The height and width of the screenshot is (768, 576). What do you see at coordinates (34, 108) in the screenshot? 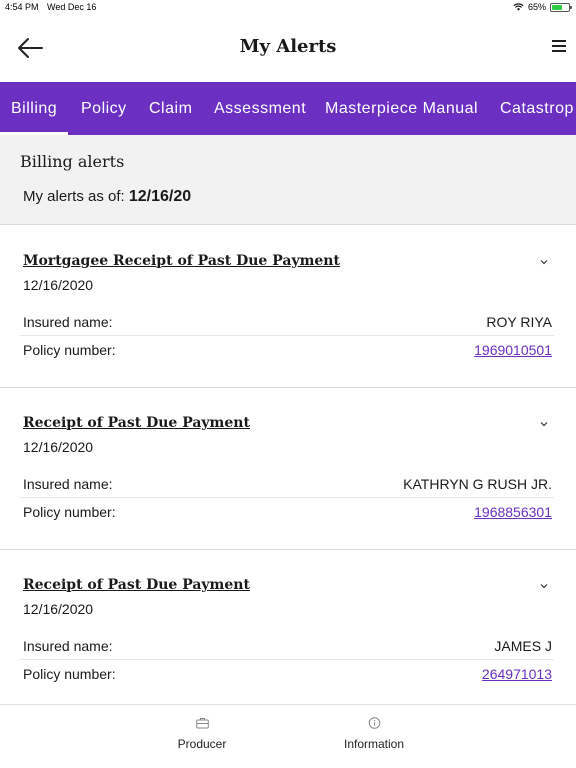
I see `tab-billing: Billing` at bounding box center [34, 108].